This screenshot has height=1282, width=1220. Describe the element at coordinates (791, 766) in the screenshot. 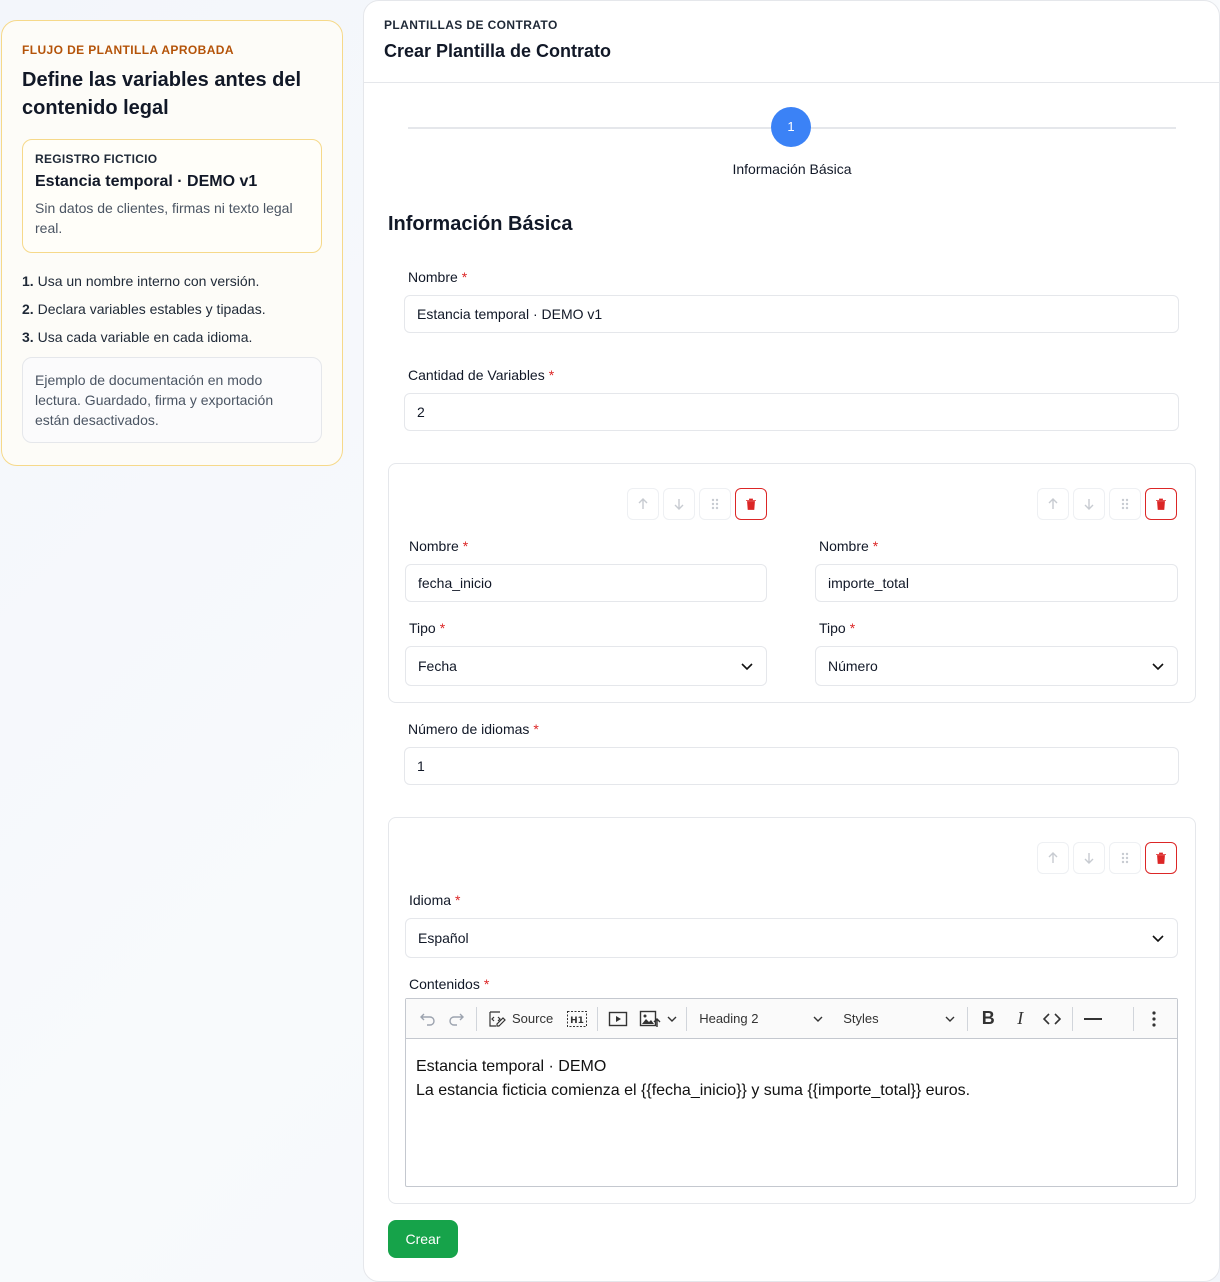

I see `language-count-input: 1` at that location.